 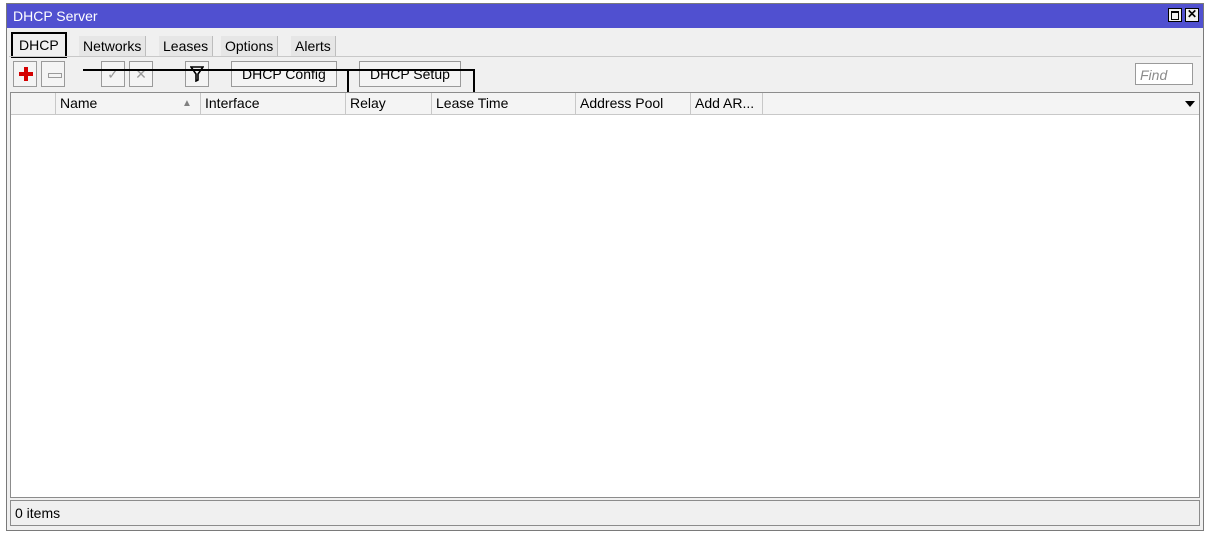 I want to click on items-count: 0 items, so click(x=38, y=513).